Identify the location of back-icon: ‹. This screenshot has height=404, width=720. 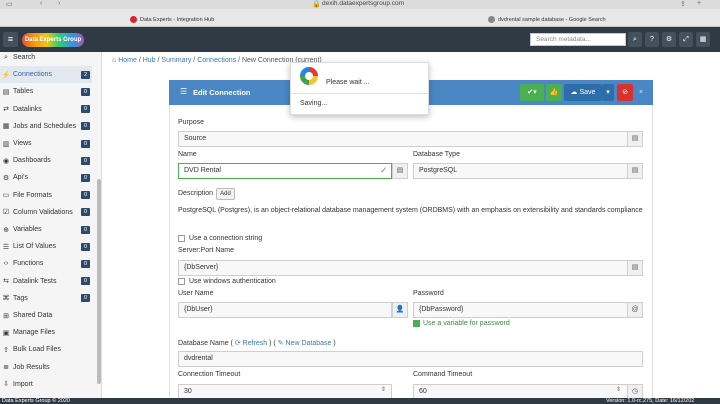
(41, 3).